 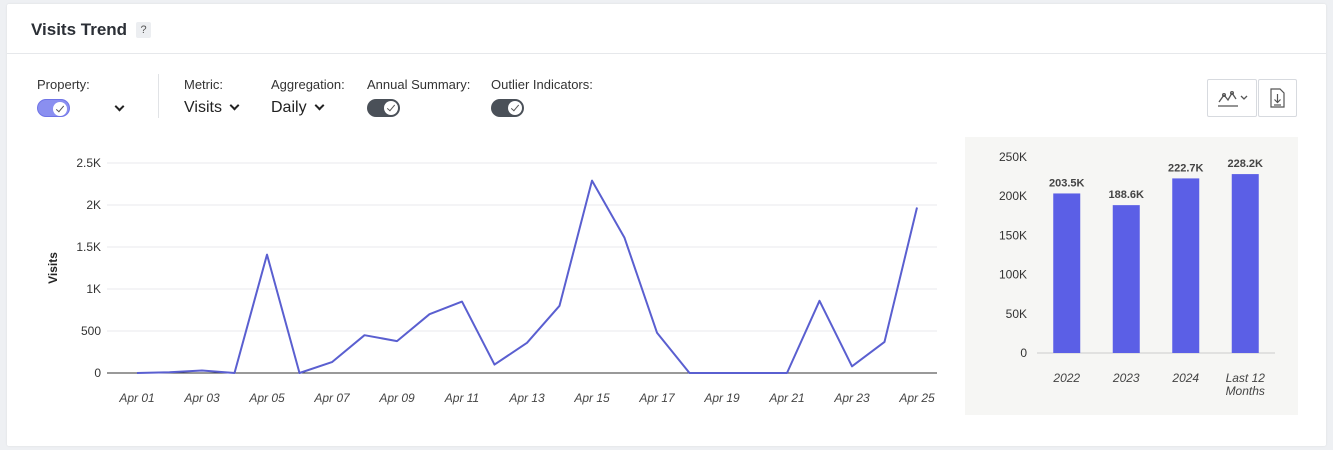 What do you see at coordinates (88, 163) in the screenshot?
I see `y-tick-label: 2.5K` at bounding box center [88, 163].